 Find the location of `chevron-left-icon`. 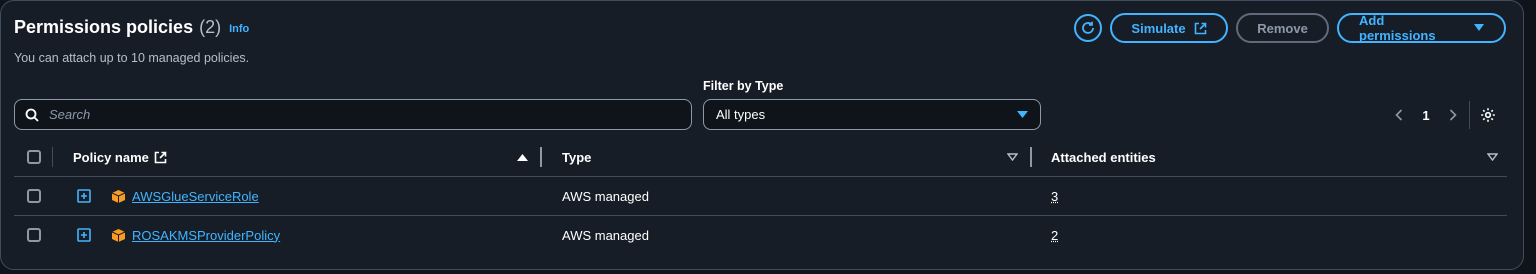

chevron-left-icon is located at coordinates (1399, 115).